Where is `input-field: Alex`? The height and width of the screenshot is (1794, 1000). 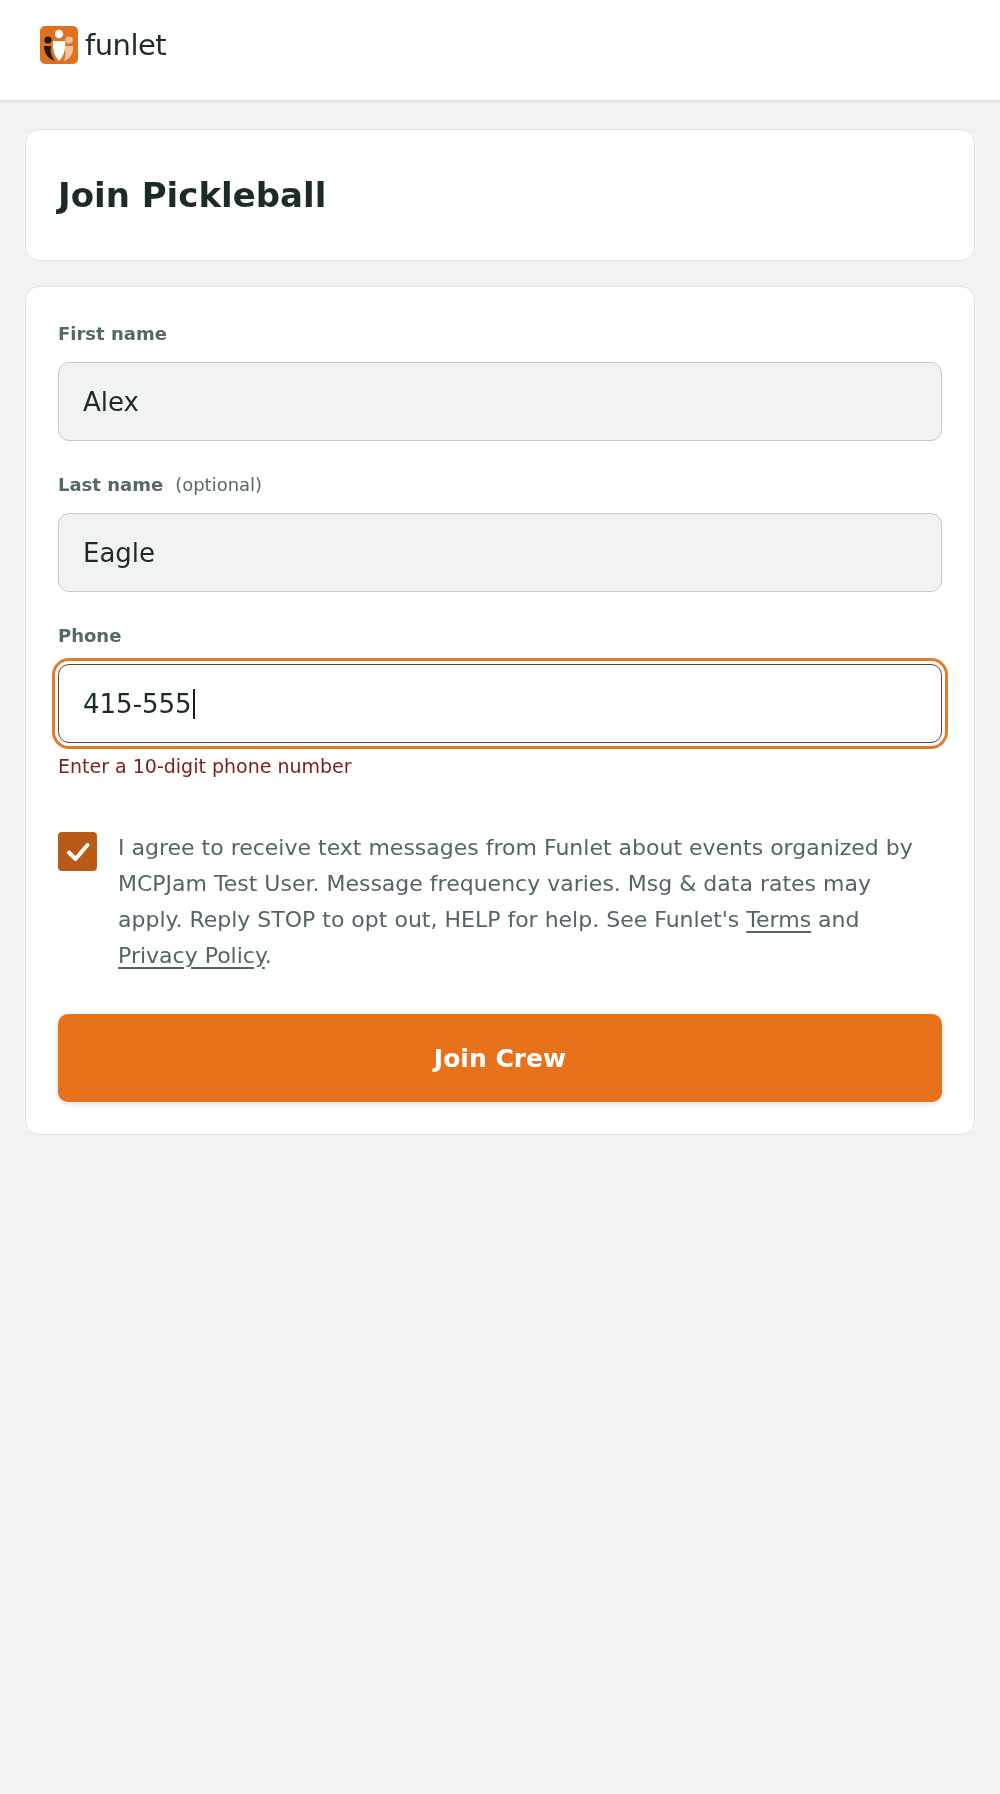
input-field: Alex is located at coordinates (500, 401).